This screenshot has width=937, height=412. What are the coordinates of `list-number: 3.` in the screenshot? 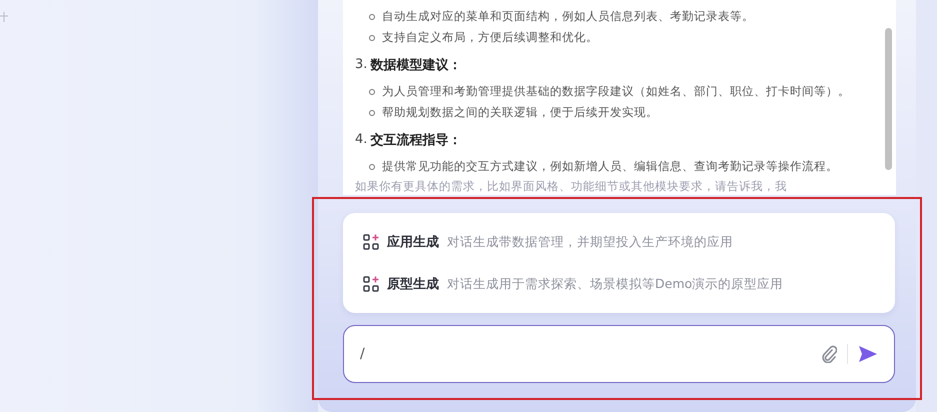 It's located at (361, 64).